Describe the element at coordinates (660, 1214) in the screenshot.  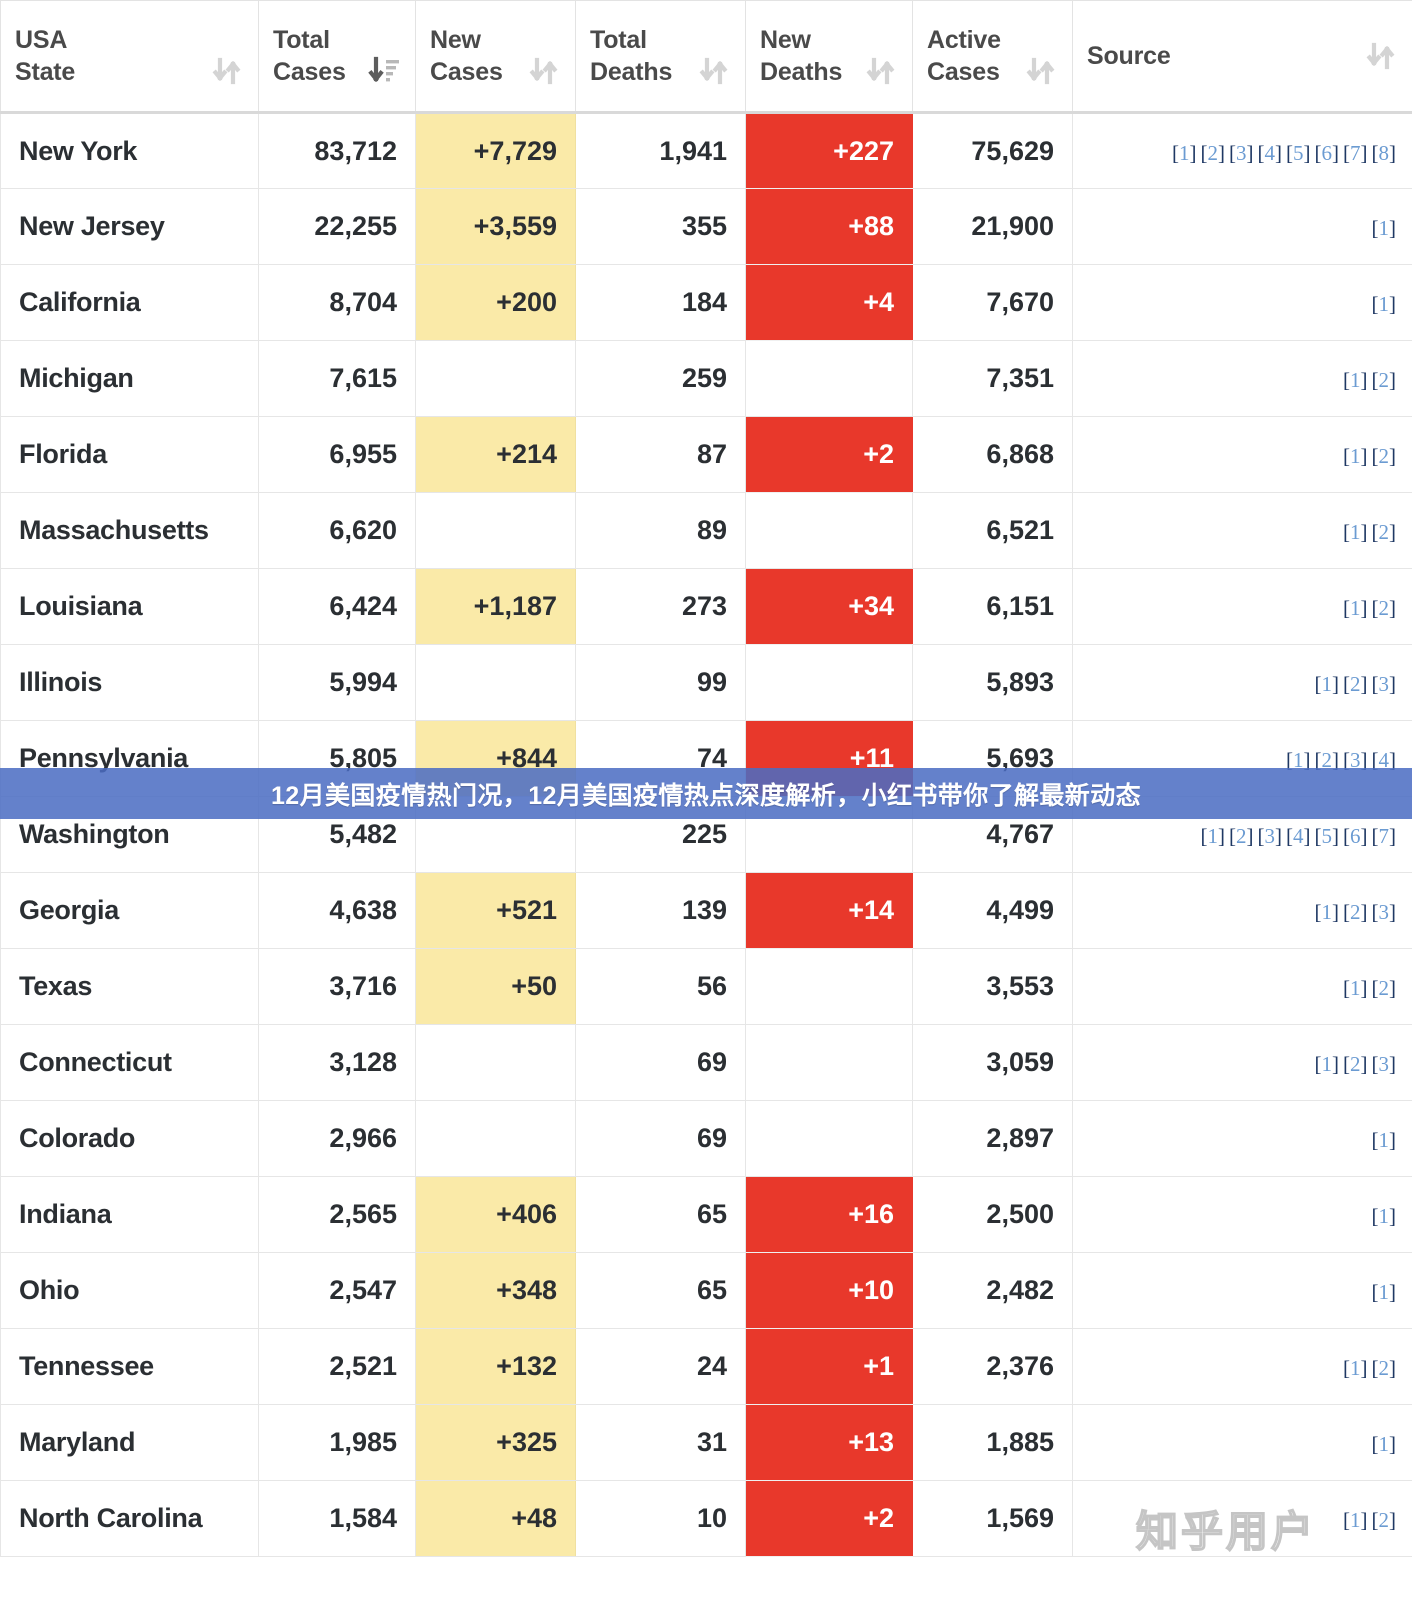
I see `cell-total-deaths: 65` at that location.